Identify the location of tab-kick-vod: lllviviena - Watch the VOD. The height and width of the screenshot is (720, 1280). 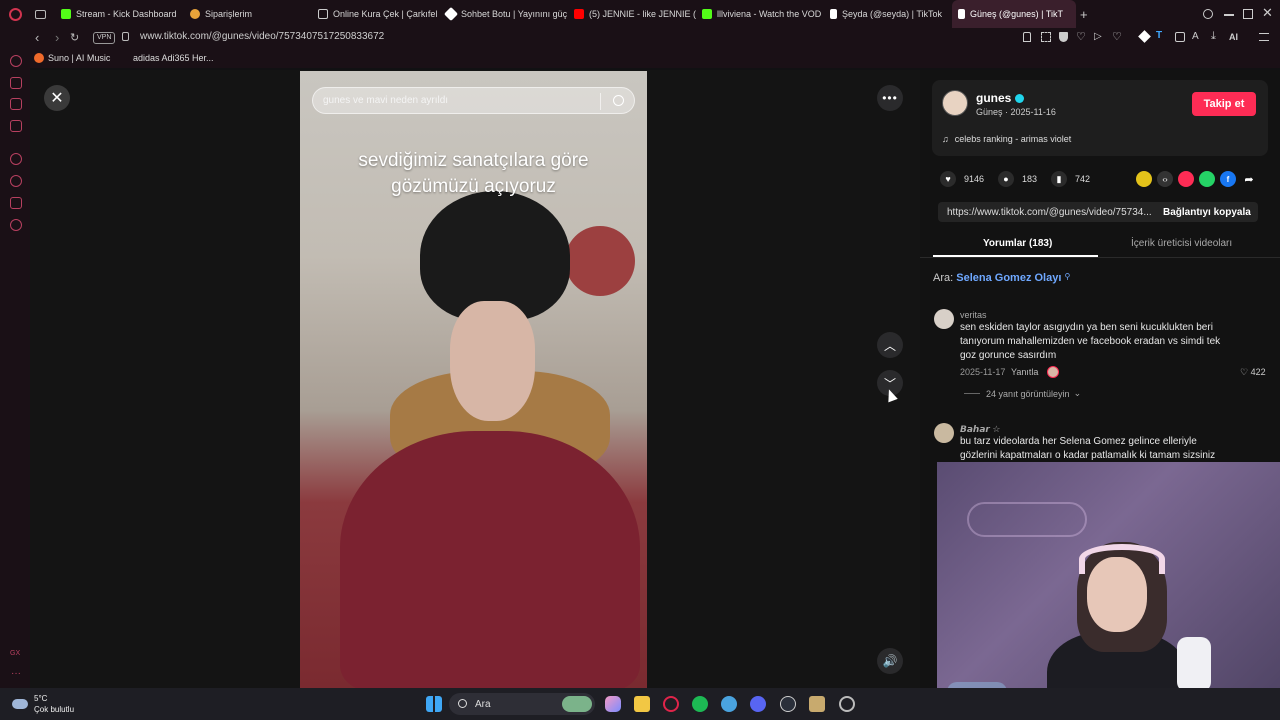
(760, 14).